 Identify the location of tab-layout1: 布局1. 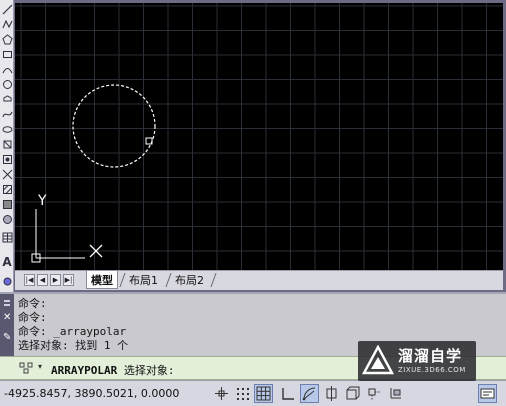
(143, 280).